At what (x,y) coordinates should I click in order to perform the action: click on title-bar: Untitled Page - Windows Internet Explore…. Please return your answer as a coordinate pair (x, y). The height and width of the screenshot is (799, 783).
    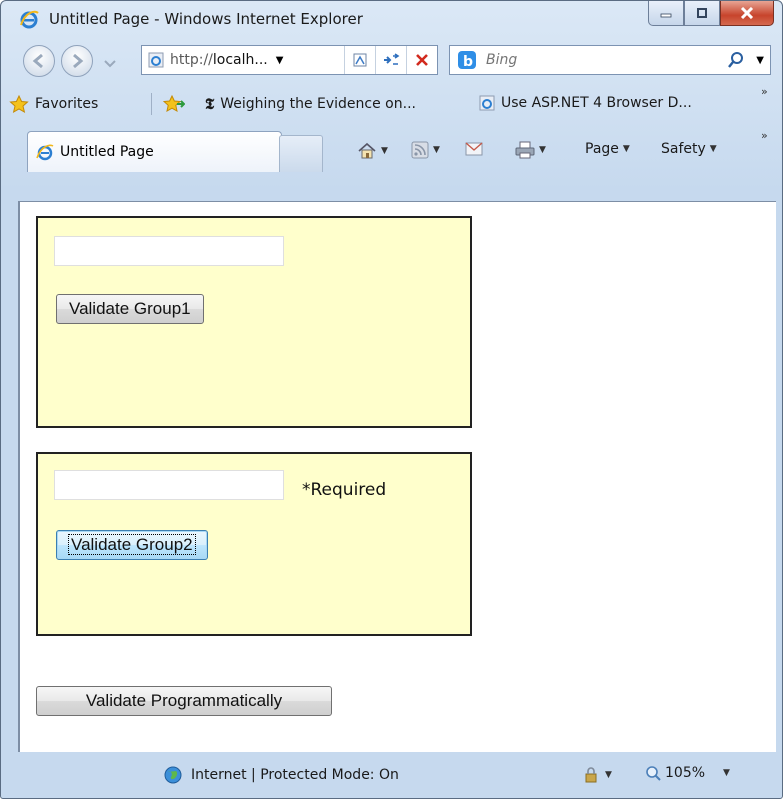
    Looking at the image, I should click on (391, 20).